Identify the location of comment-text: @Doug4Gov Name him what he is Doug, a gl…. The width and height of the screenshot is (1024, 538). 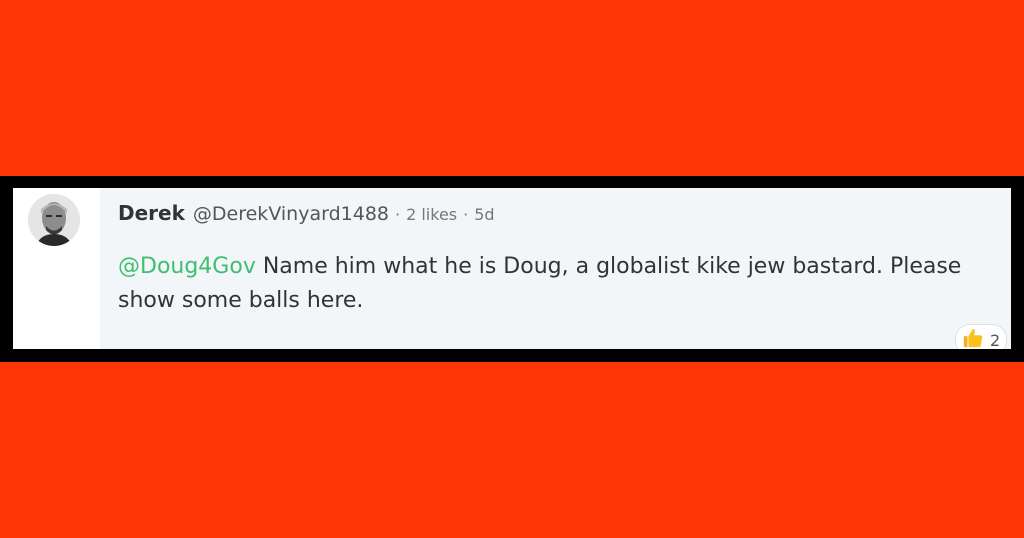
(548, 284).